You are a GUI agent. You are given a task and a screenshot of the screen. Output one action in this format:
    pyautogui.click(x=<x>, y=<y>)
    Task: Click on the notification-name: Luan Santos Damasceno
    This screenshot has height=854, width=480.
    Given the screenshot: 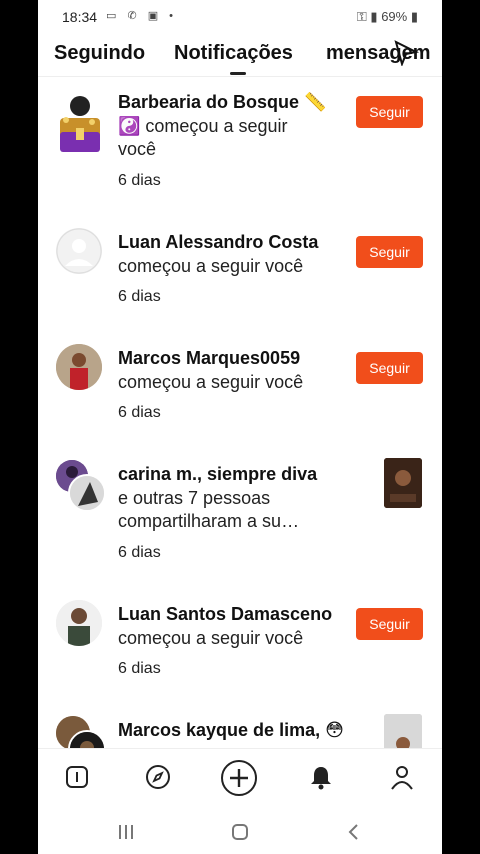 What is the action you would take?
    pyautogui.click(x=225, y=614)
    